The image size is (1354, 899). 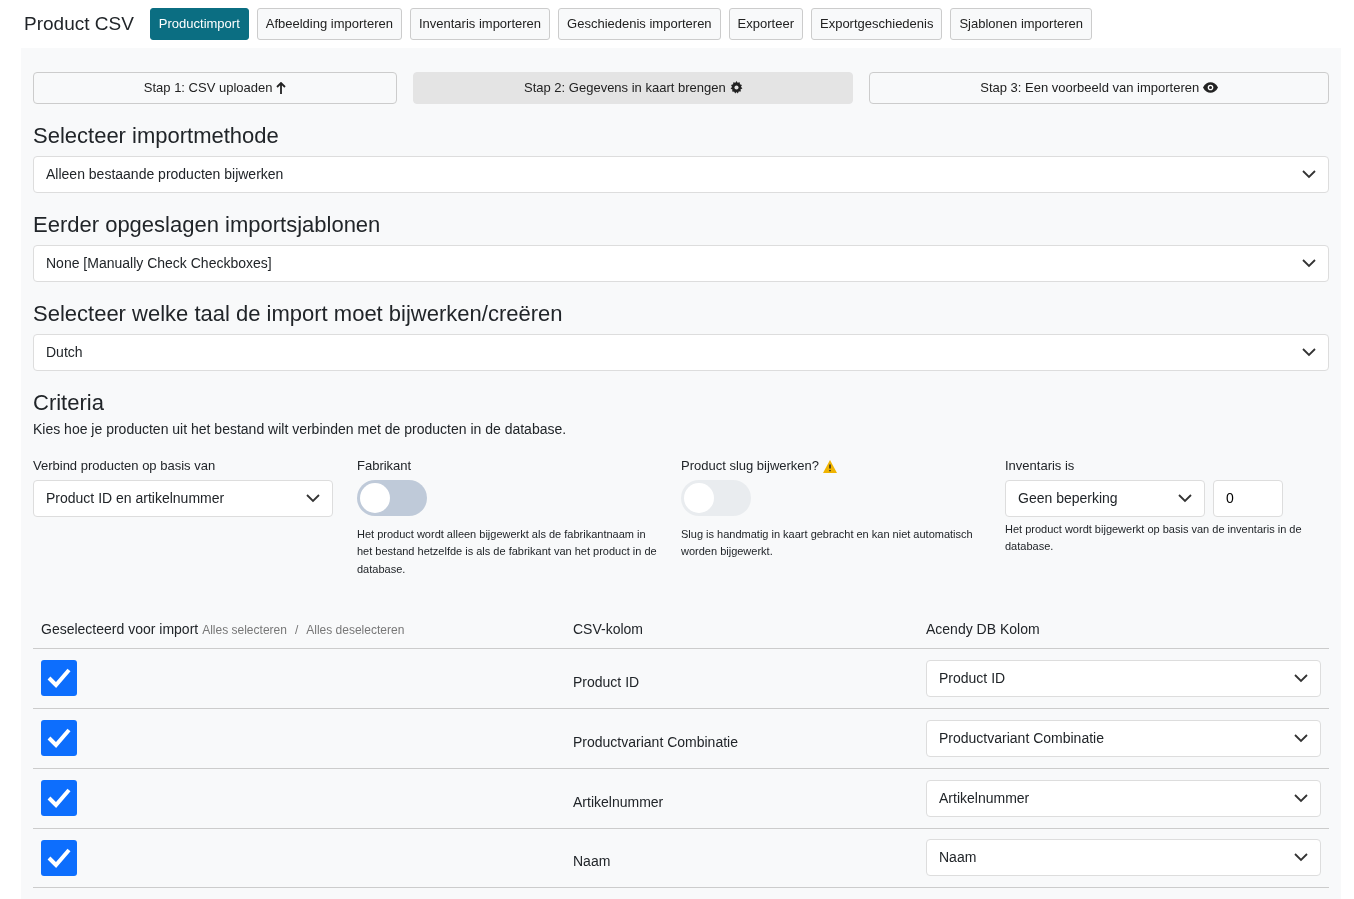 What do you see at coordinates (607, 682) in the screenshot?
I see `table-cell-text: Product ID` at bounding box center [607, 682].